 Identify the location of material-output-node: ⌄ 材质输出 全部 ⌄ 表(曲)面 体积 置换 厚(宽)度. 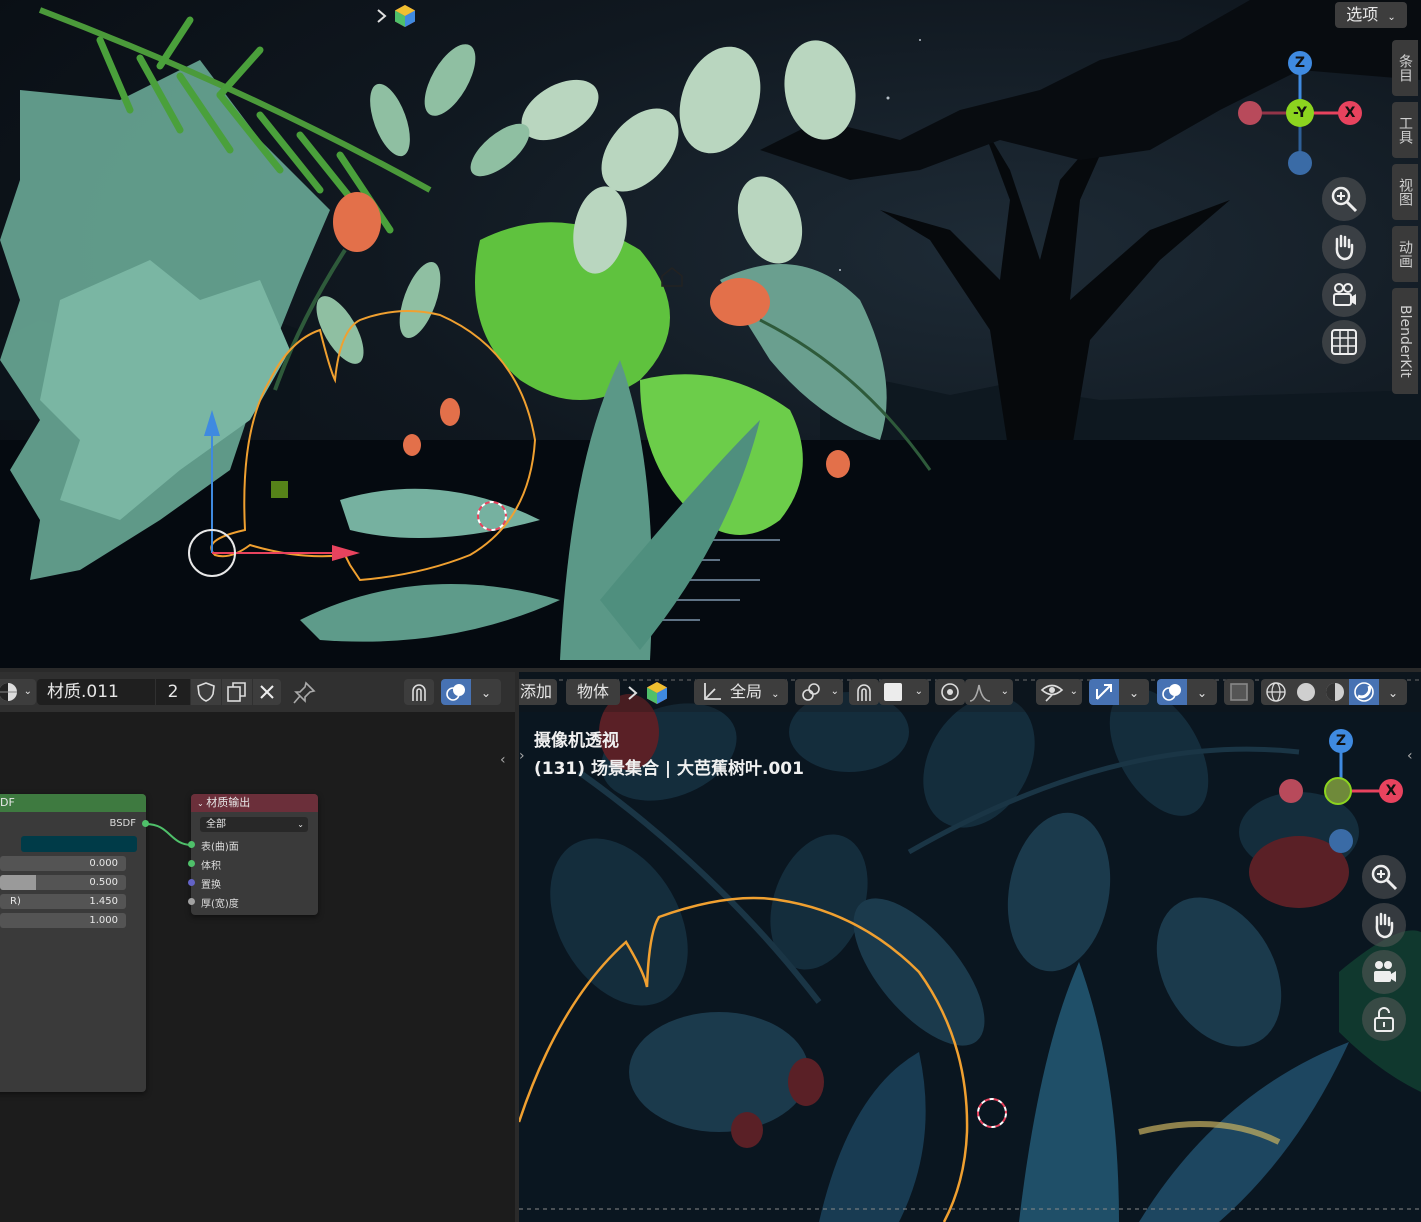
(253, 854).